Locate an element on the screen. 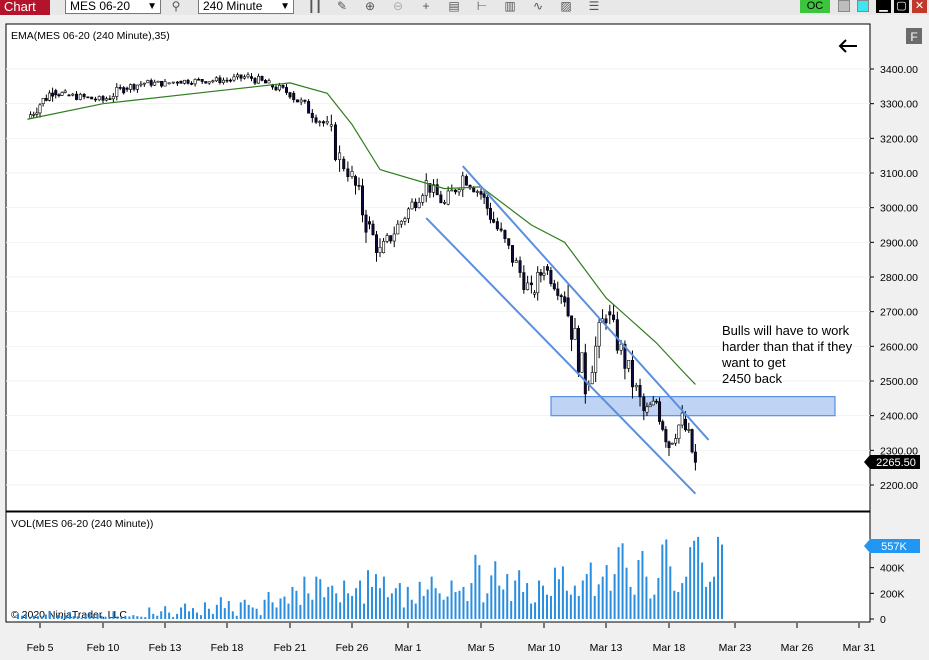  price-tick-label: 3100.00 is located at coordinates (899, 174).